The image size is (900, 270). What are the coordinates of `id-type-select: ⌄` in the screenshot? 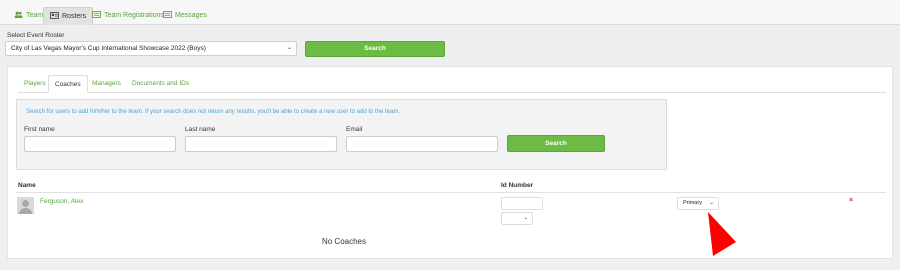 It's located at (517, 218).